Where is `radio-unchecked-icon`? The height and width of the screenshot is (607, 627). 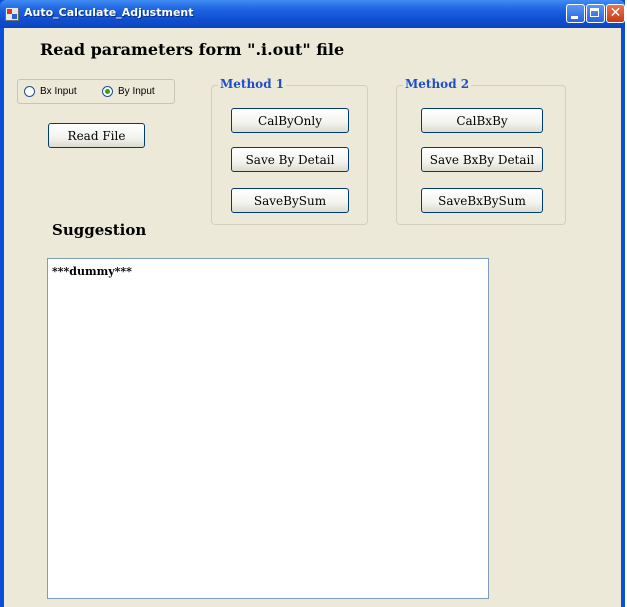
radio-unchecked-icon is located at coordinates (29, 91).